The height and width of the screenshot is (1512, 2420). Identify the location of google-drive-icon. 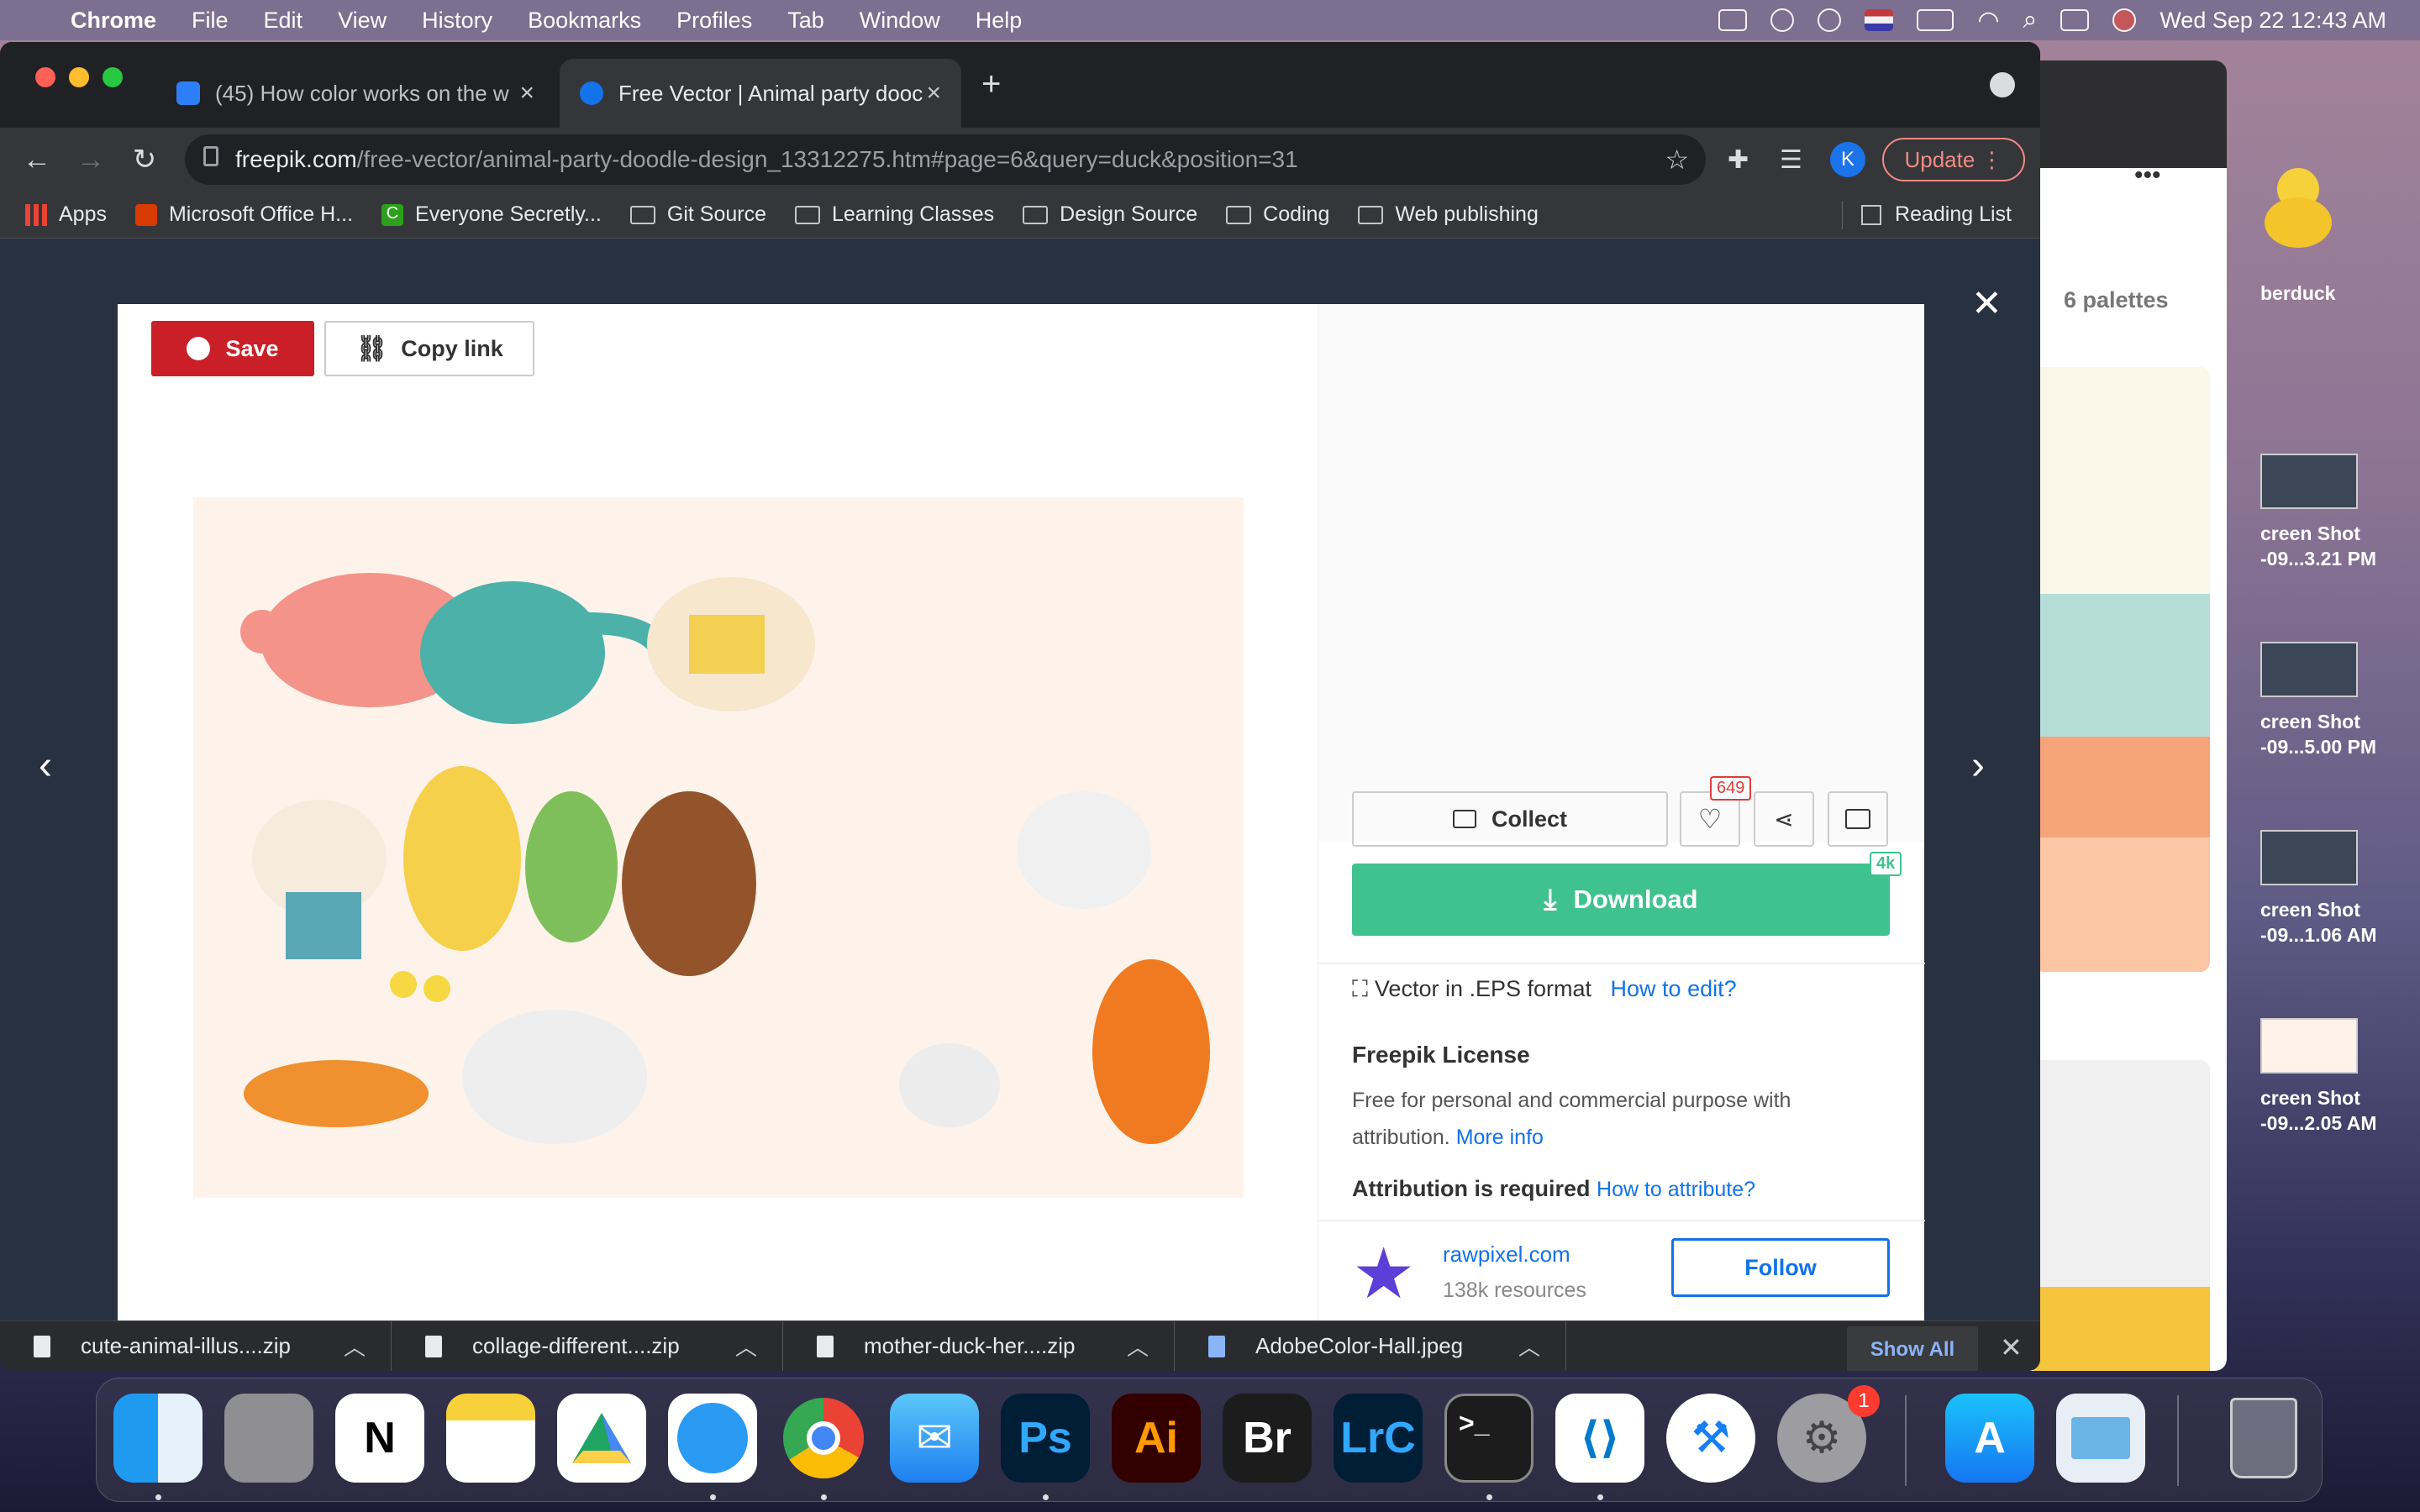
(601, 1438).